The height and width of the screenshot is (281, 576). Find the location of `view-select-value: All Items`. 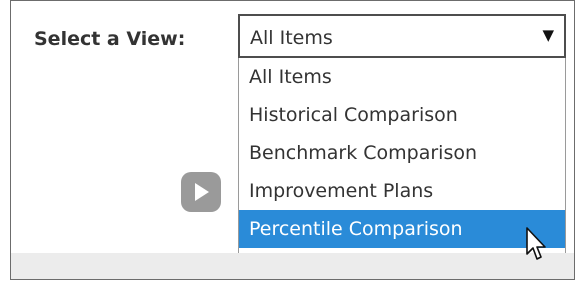

view-select-value: All Items is located at coordinates (291, 38).